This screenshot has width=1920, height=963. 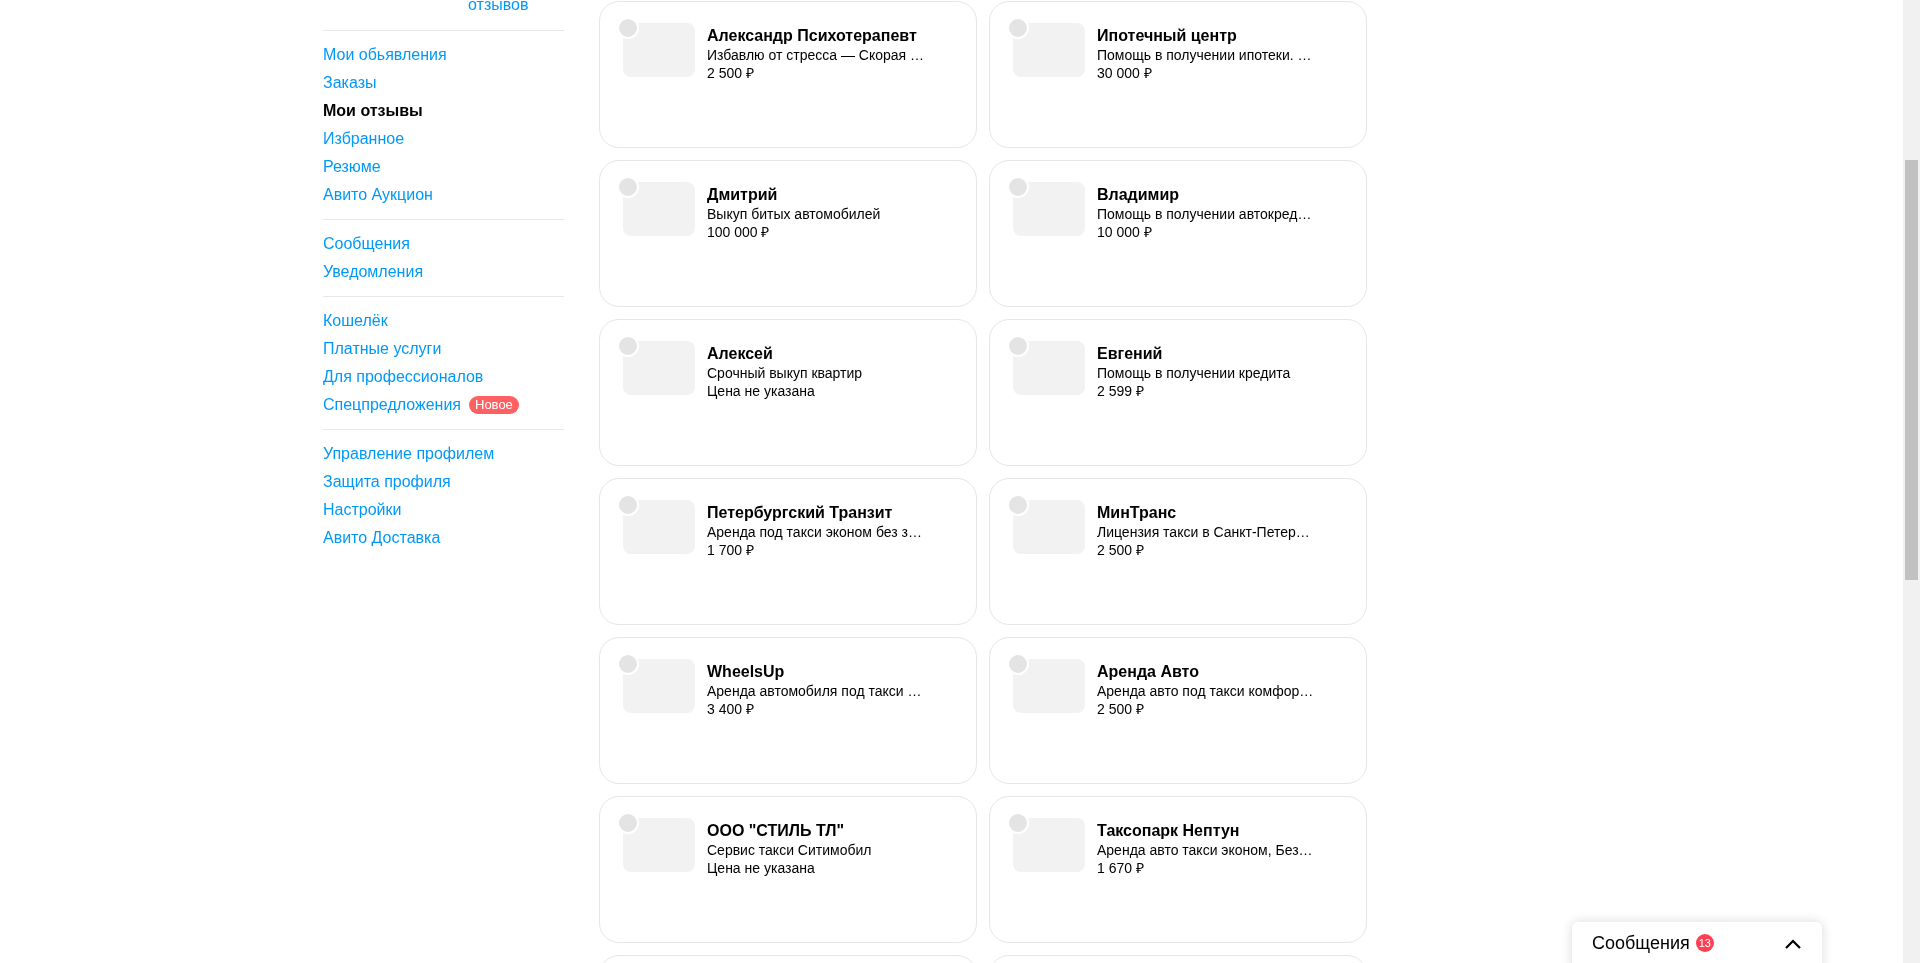 I want to click on card-title: Алексей, so click(x=740, y=354).